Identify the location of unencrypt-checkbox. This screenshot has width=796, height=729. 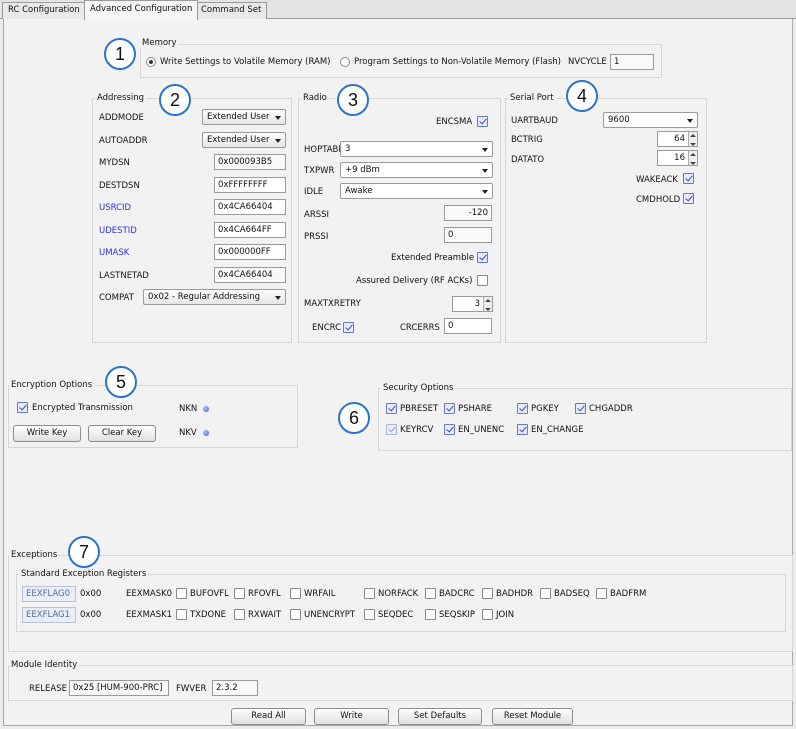
(295, 614).